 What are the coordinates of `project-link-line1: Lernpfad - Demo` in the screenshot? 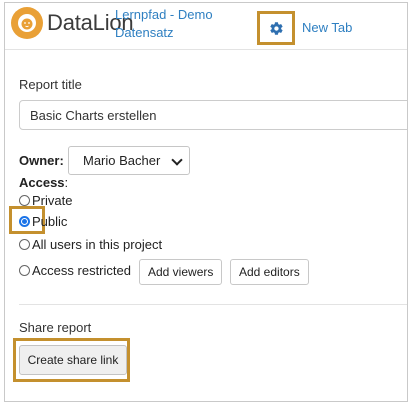 It's located at (164, 14).